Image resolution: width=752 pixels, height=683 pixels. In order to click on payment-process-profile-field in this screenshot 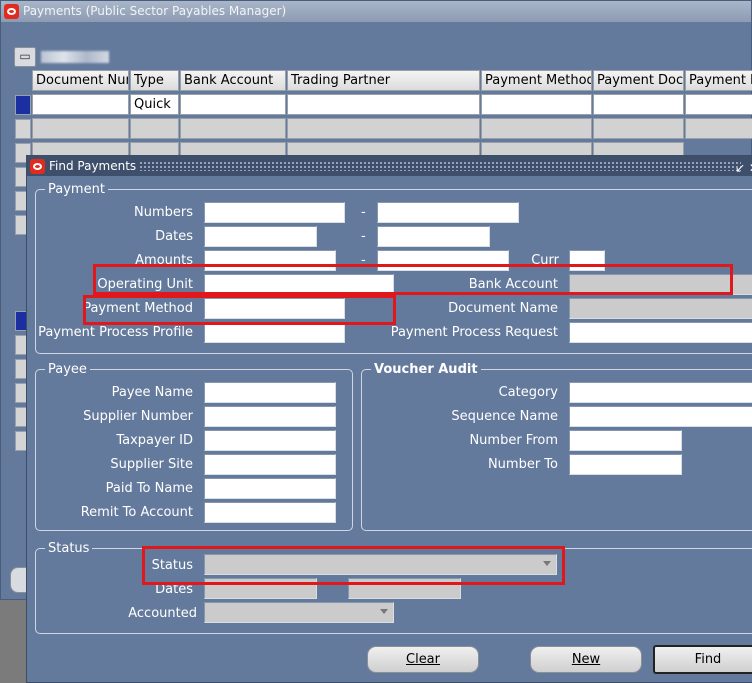, I will do `click(274, 332)`.